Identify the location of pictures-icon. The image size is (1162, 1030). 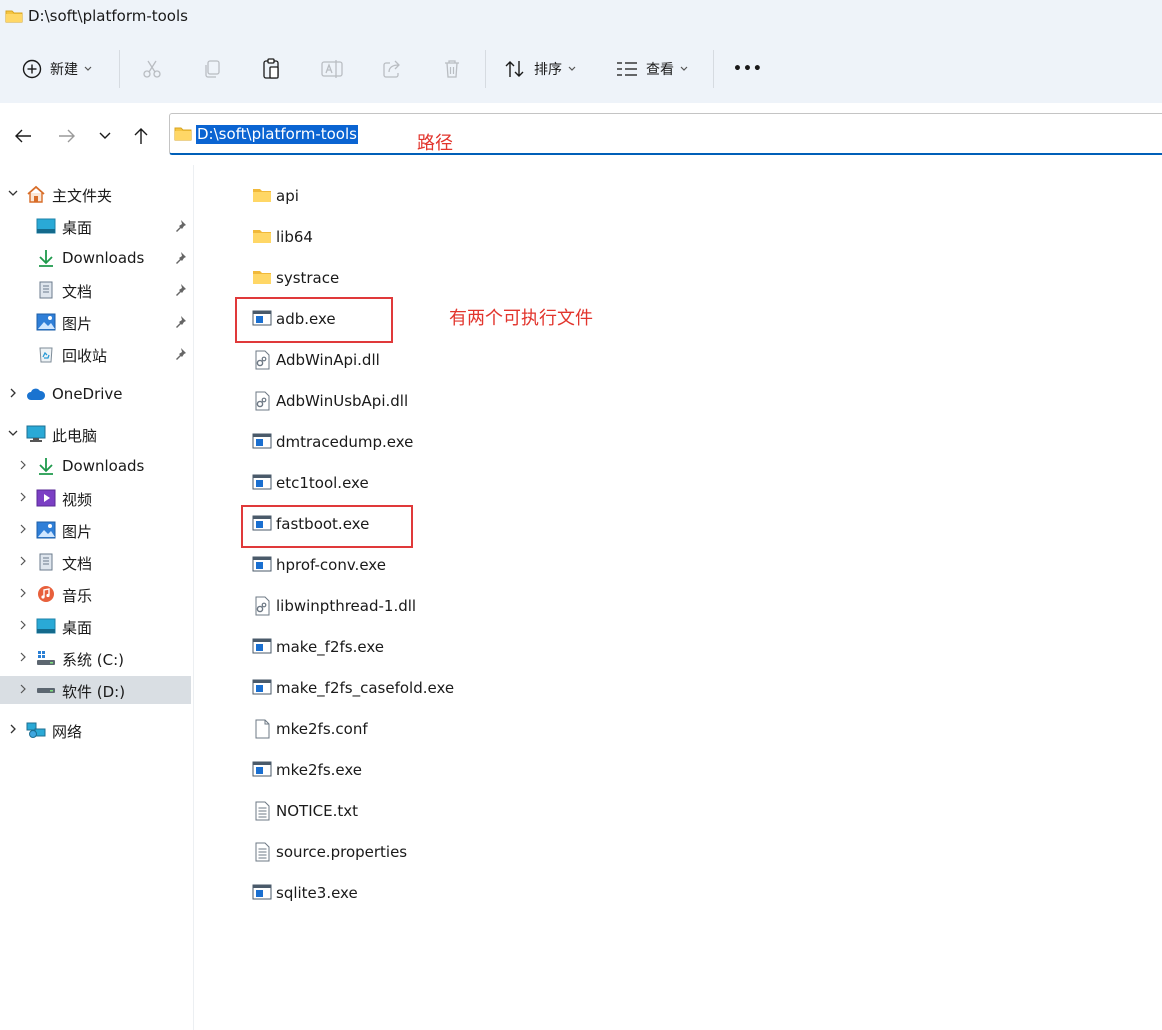
(46, 322).